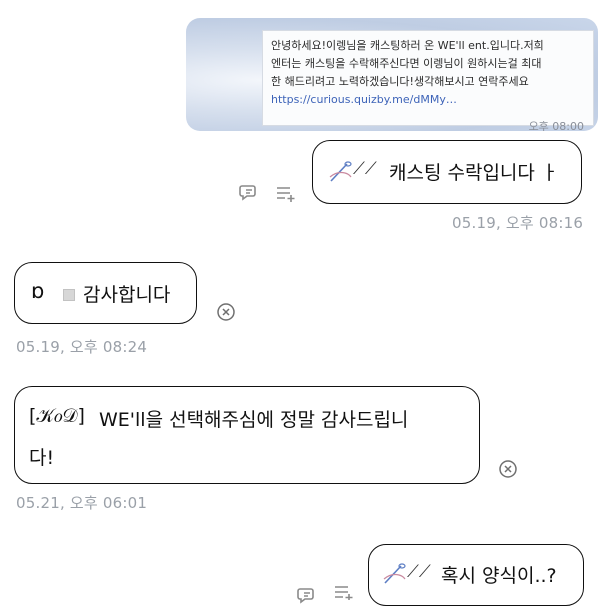 The width and height of the screenshot is (600, 606). What do you see at coordinates (38, 291) in the screenshot?
I see `message-prefix: ɒ` at bounding box center [38, 291].